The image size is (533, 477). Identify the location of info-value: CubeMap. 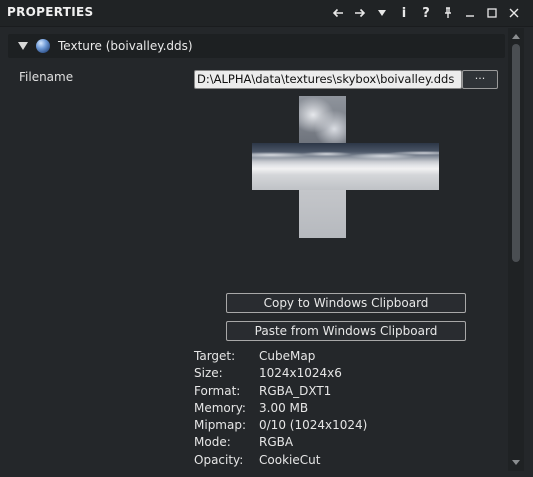
(287, 356).